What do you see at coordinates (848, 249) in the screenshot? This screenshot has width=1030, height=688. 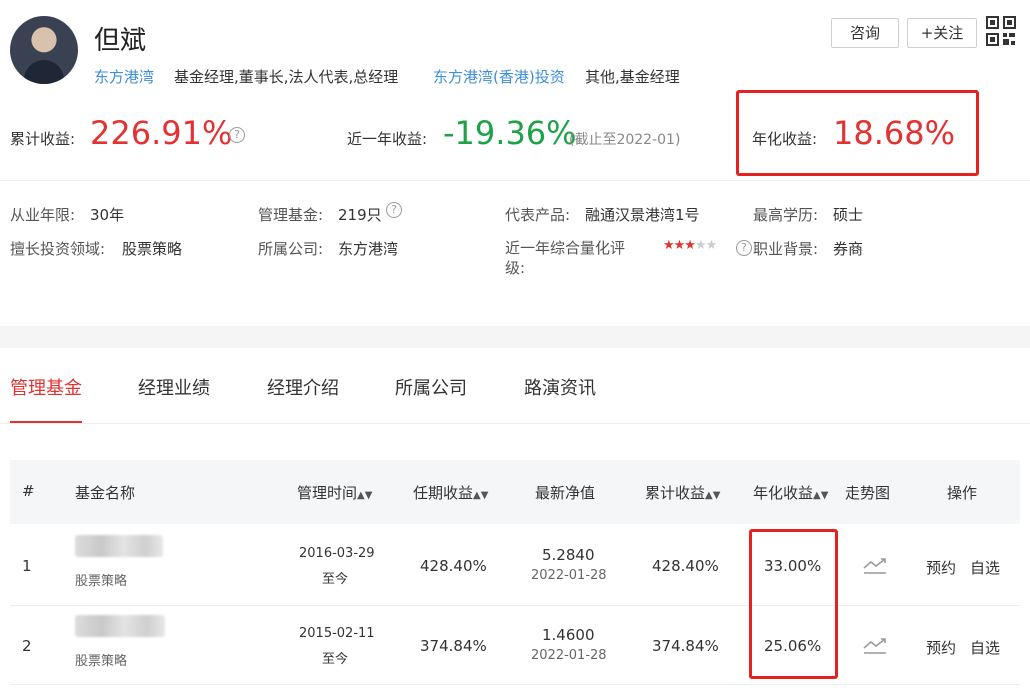 I see `background-value: 券商` at bounding box center [848, 249].